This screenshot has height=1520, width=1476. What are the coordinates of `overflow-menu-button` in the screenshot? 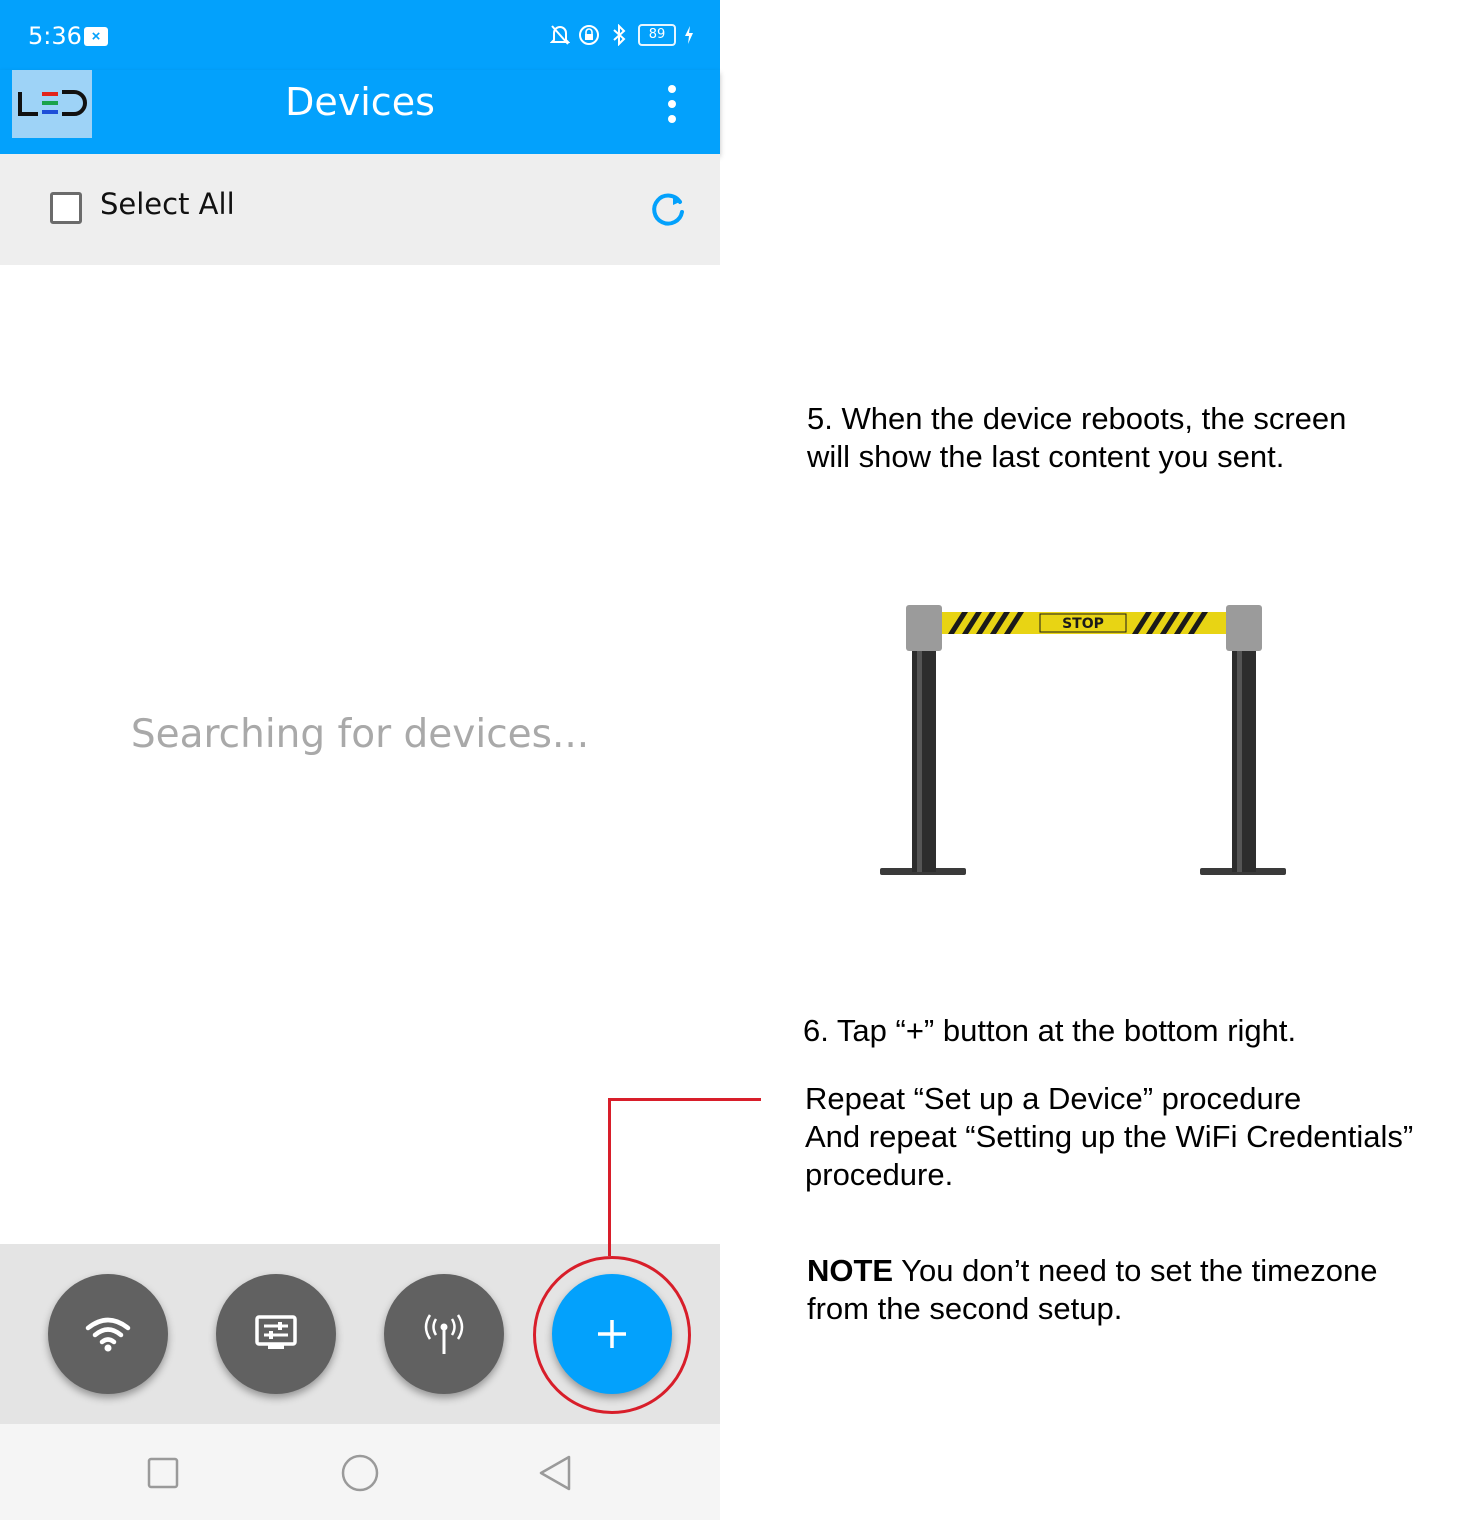 It's located at (672, 104).